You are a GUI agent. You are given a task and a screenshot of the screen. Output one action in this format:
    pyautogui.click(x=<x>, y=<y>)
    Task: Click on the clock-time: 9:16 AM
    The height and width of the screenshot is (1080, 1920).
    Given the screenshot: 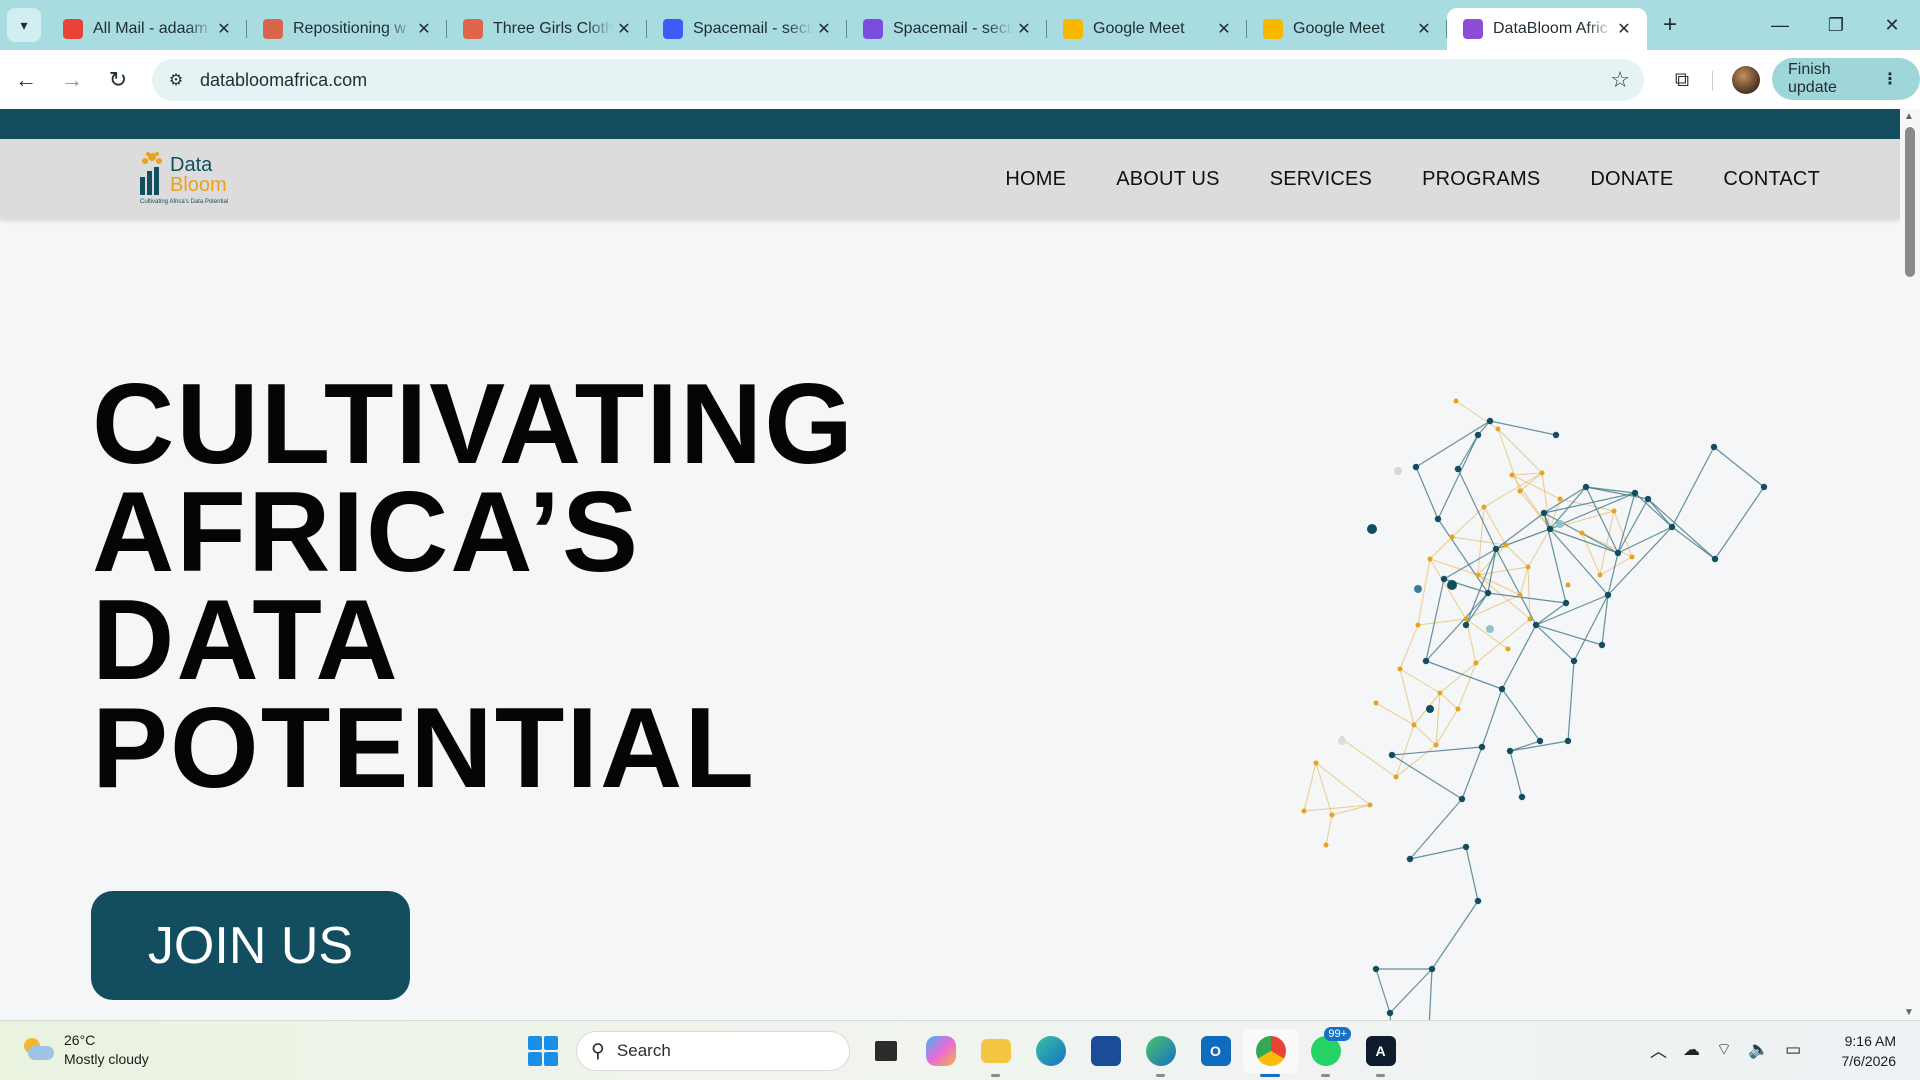 What is the action you would take?
    pyautogui.click(x=1870, y=1041)
    